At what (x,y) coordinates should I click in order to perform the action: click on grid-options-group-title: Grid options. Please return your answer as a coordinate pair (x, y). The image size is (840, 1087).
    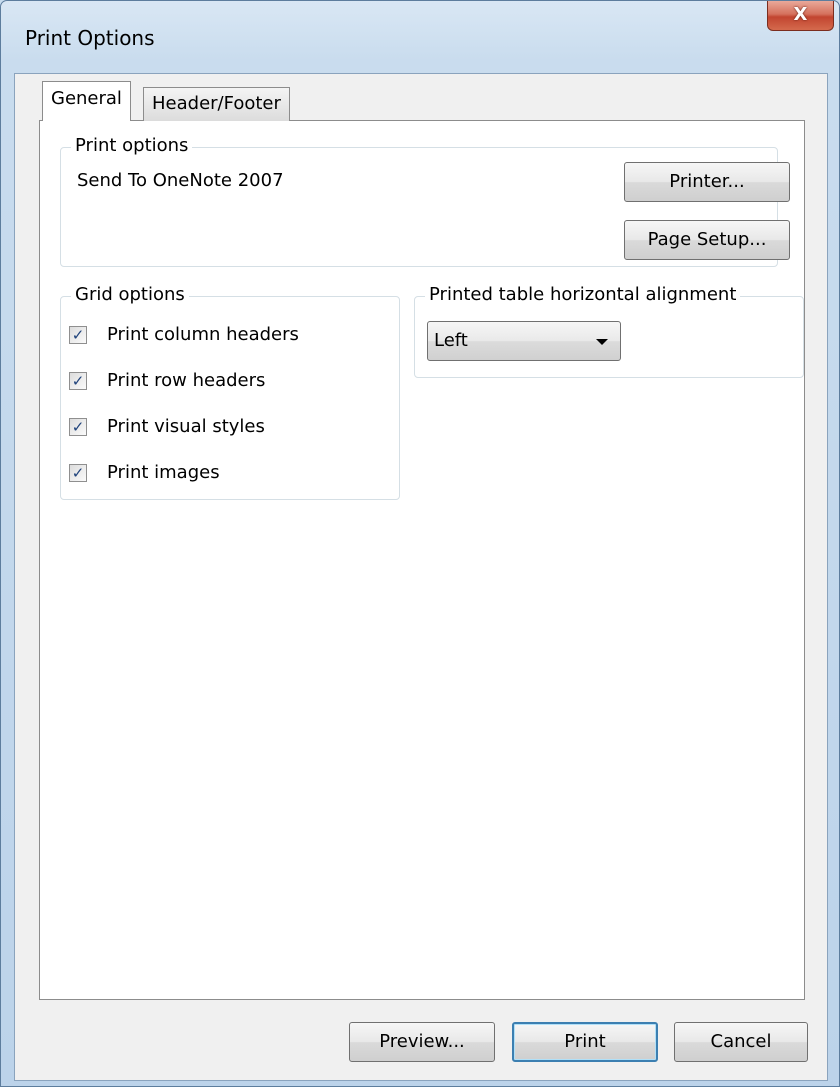
    Looking at the image, I should click on (130, 294).